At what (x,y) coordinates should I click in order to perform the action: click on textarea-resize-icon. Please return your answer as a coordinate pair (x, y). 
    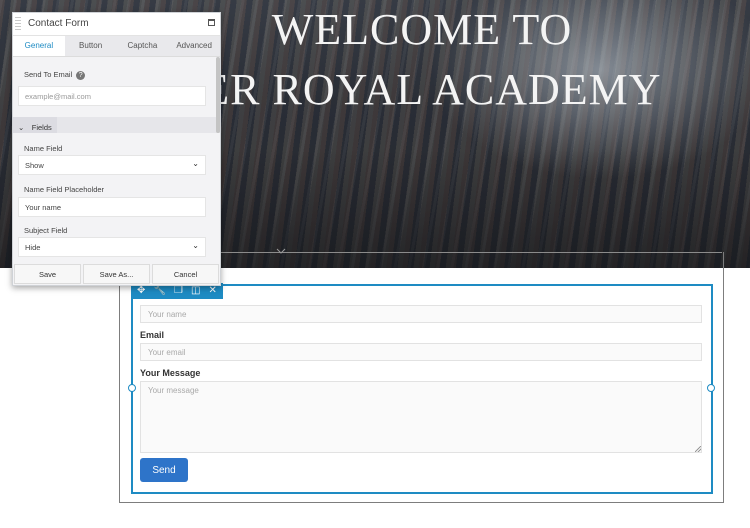
    Looking at the image, I should click on (698, 449).